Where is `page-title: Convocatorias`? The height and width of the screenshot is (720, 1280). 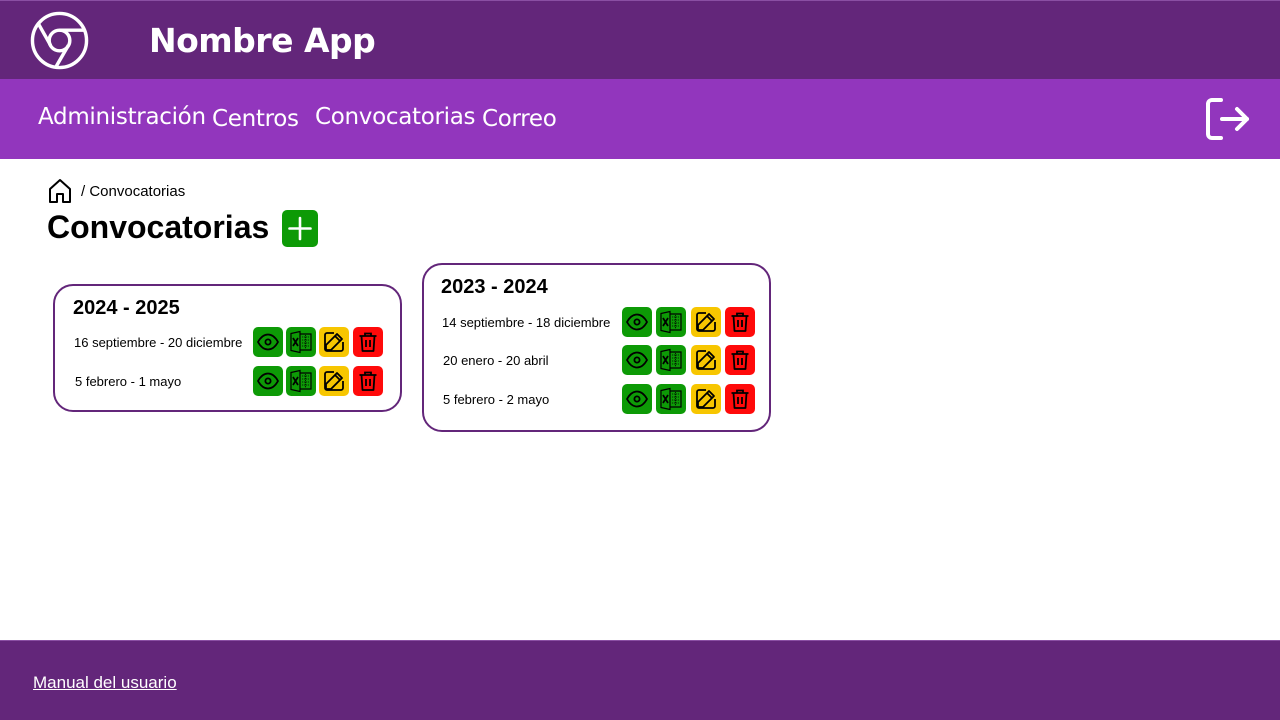
page-title: Convocatorias is located at coordinates (158, 227).